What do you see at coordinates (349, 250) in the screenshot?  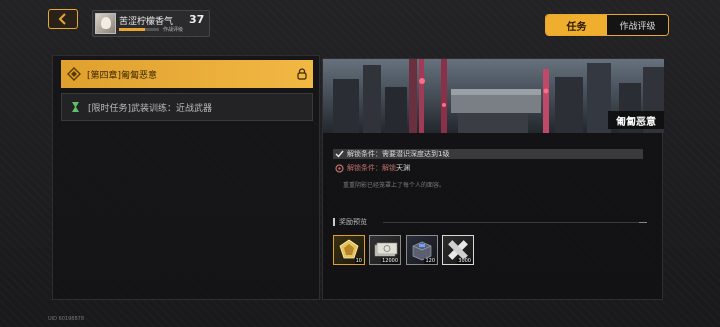 I see `reward-item: 10` at bounding box center [349, 250].